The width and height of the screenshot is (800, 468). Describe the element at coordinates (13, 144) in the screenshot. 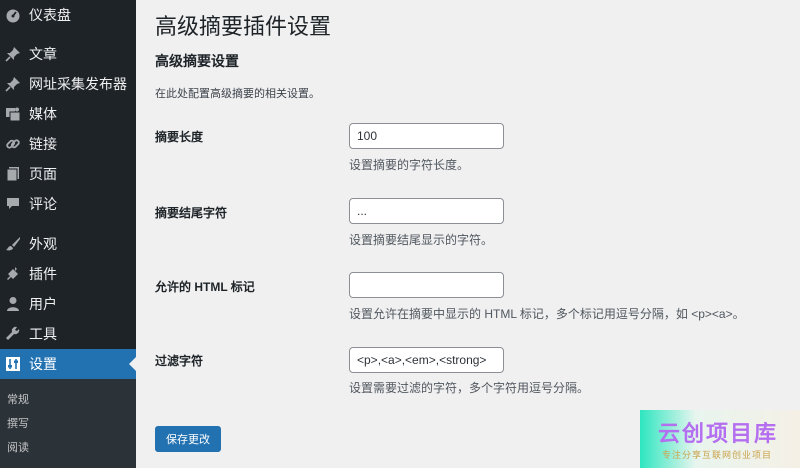

I see `link-icon` at that location.